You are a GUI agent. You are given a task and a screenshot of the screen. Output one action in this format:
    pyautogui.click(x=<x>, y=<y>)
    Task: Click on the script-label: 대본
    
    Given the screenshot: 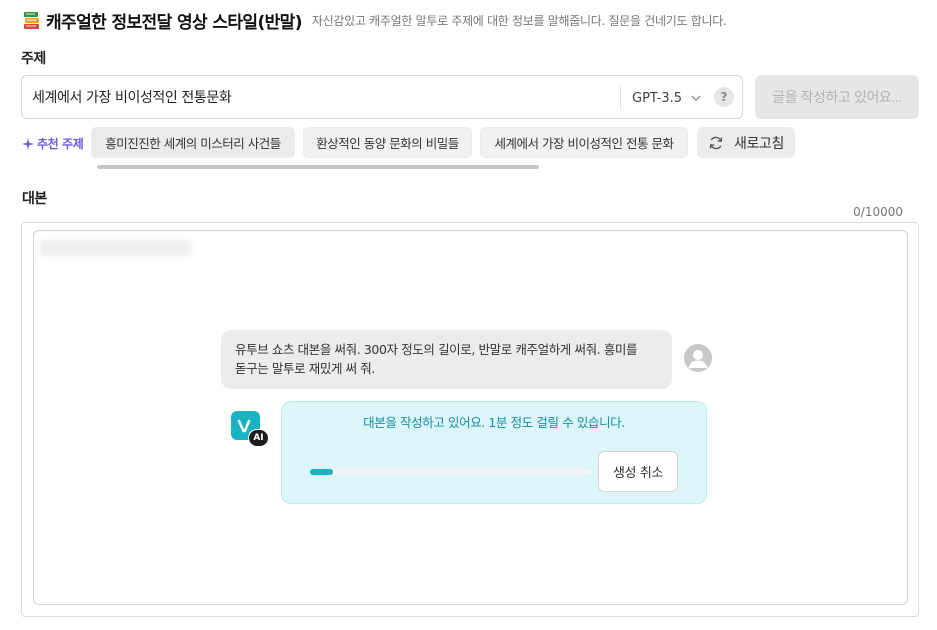 What is the action you would take?
    pyautogui.click(x=34, y=199)
    